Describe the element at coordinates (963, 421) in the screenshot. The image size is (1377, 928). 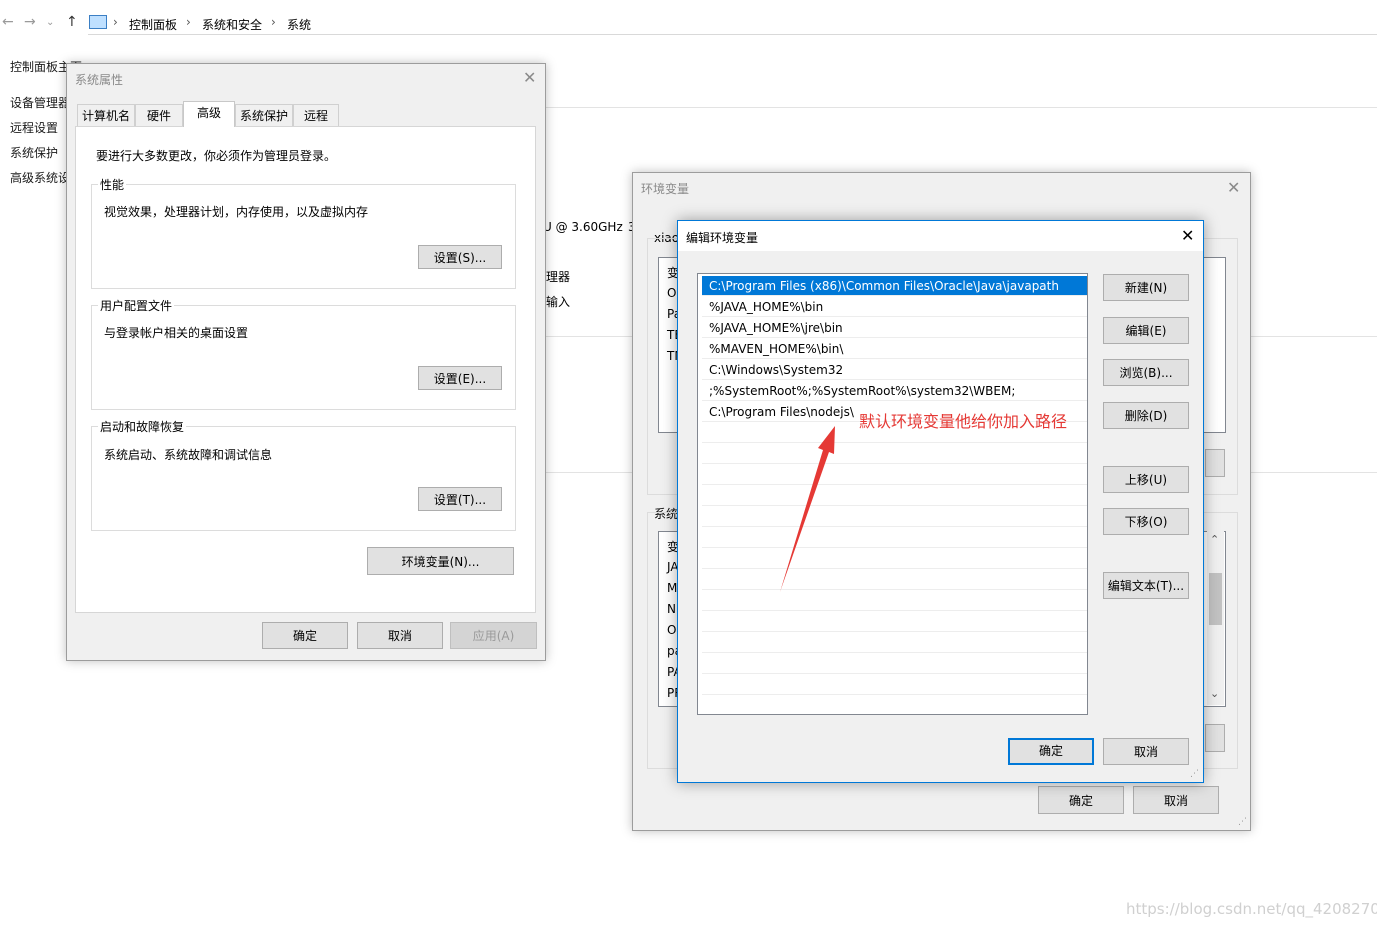
I see `annotation-text: 默认环境变量他给你加入路径` at that location.